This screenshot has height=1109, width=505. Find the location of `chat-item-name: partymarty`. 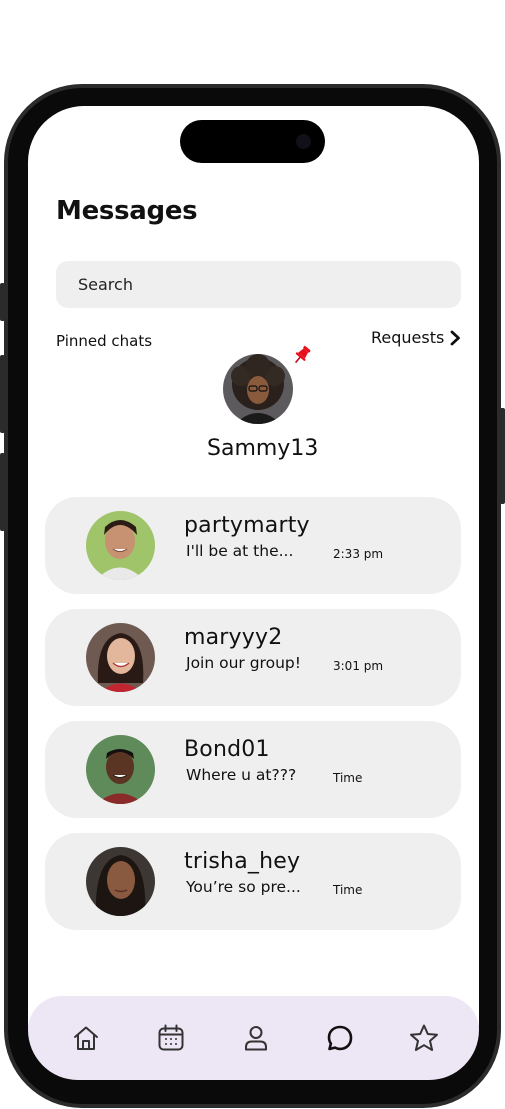

chat-item-name: partymarty is located at coordinates (247, 525).